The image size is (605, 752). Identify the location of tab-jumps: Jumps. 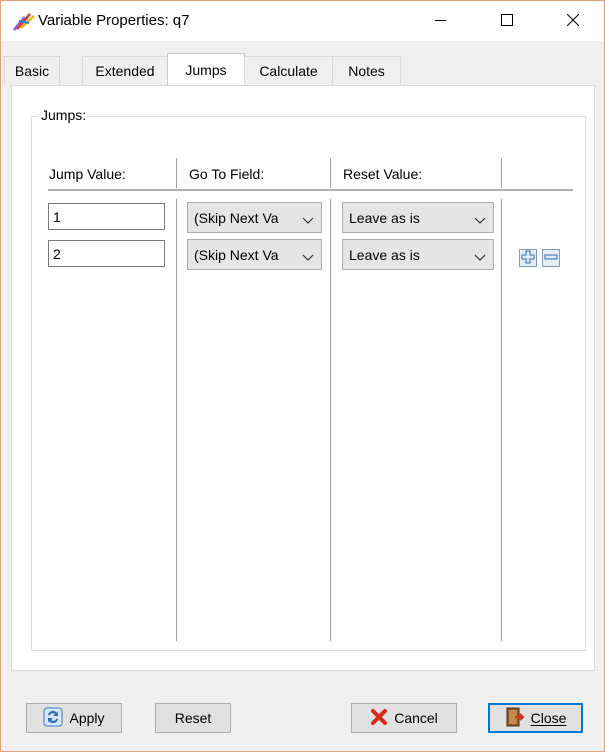
(206, 69).